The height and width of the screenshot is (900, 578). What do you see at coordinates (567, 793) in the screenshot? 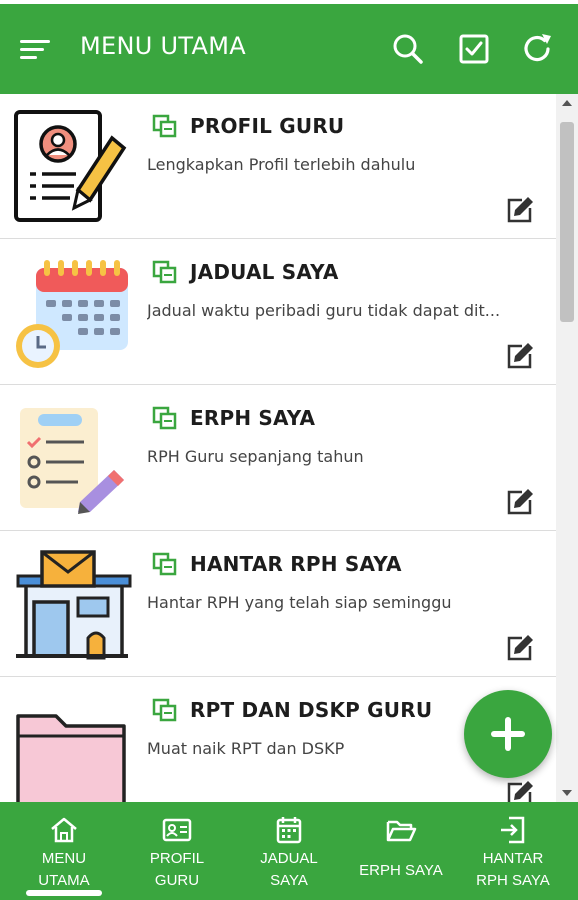
I see `scroll-down-arrow-icon` at bounding box center [567, 793].